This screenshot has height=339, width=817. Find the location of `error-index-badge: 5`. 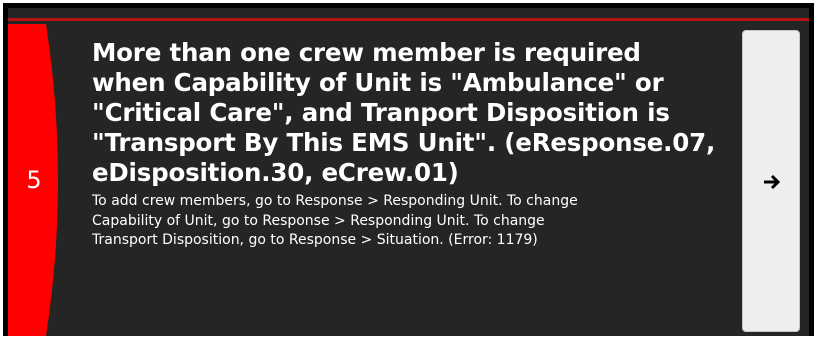

error-index-badge: 5 is located at coordinates (39, 180).